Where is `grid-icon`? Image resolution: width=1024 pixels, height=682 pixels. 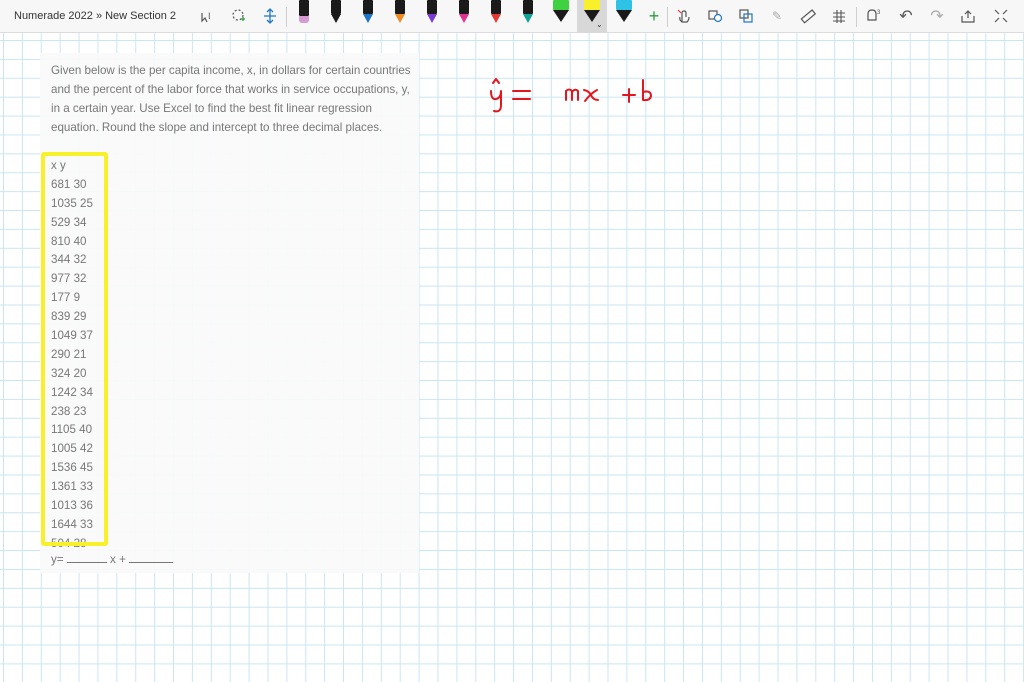 grid-icon is located at coordinates (839, 16).